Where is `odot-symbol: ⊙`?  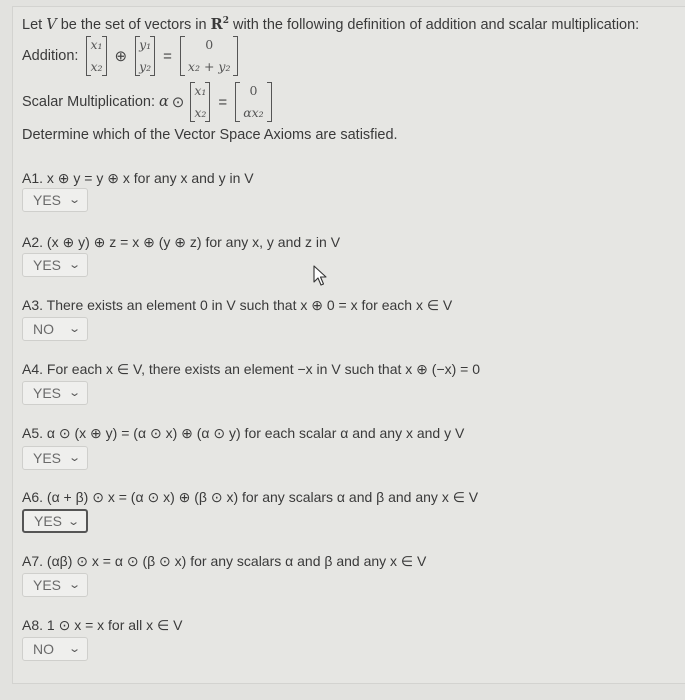 odot-symbol: ⊙ is located at coordinates (178, 102).